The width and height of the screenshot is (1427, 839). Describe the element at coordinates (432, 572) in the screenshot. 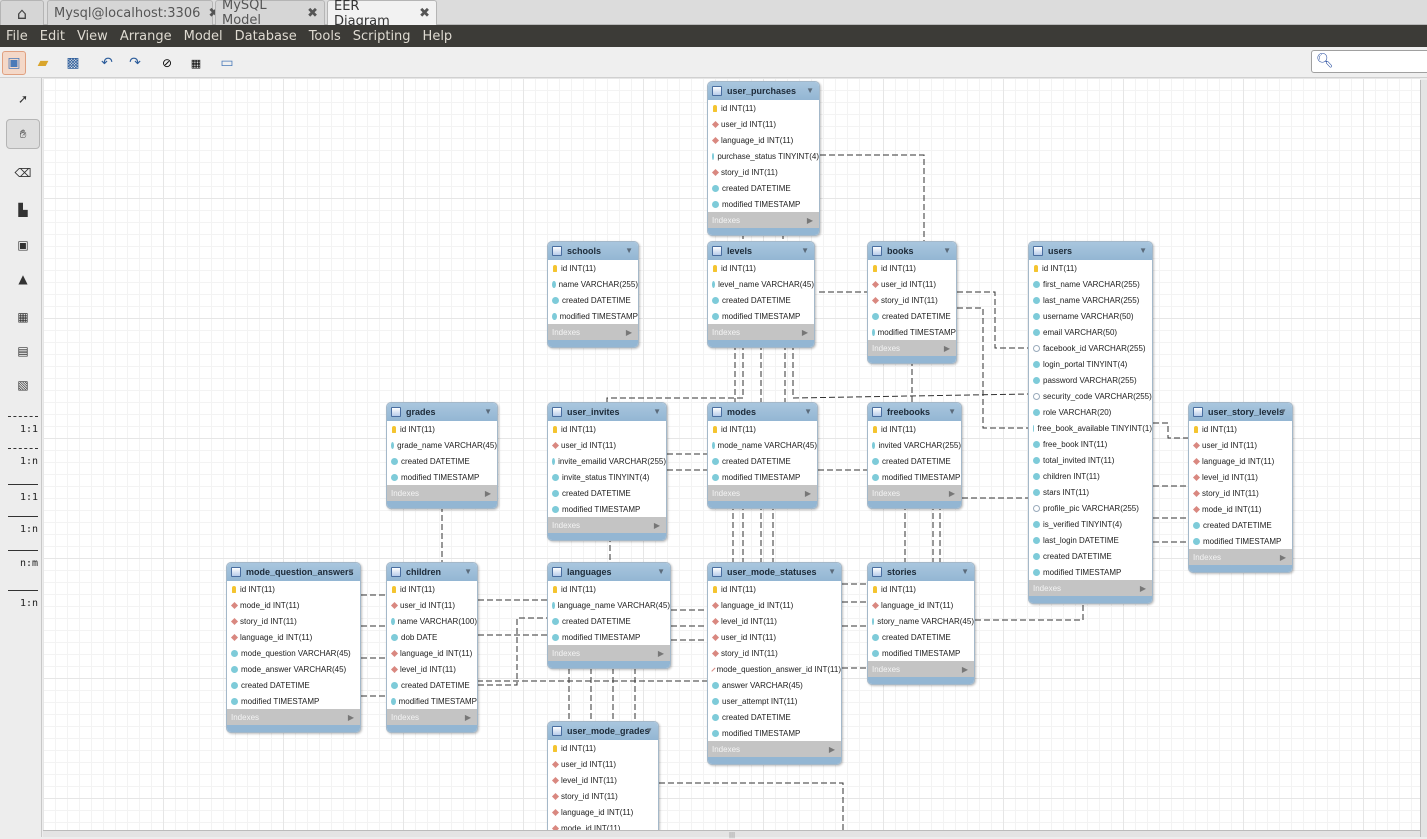

I see `table-header: children ▼` at that location.